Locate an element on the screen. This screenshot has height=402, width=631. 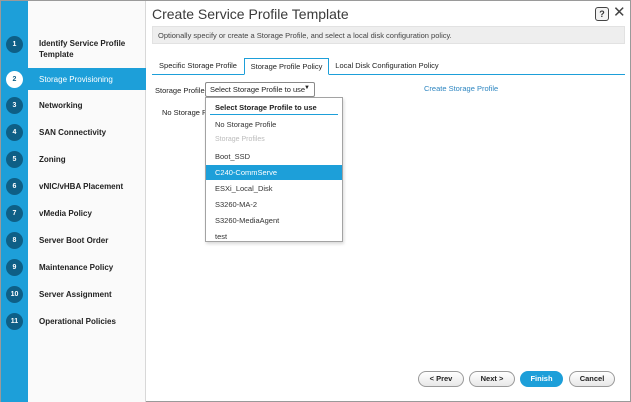
step-networking: 3 Networking is located at coordinates (73, 109).